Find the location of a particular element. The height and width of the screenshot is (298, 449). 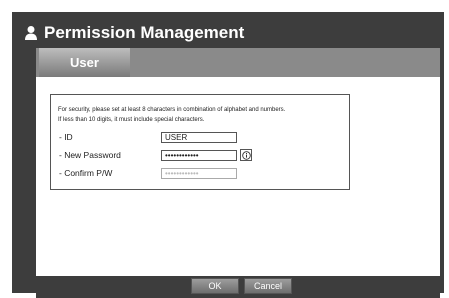

tab-bar: User is located at coordinates (238, 62).